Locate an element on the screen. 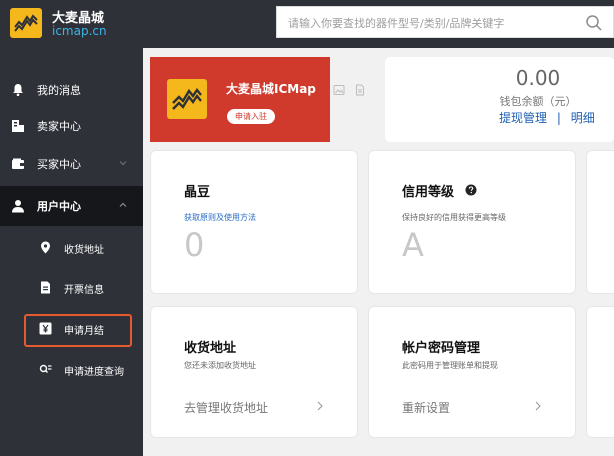  manage-address-link: 去管理收货地址 is located at coordinates (226, 407).